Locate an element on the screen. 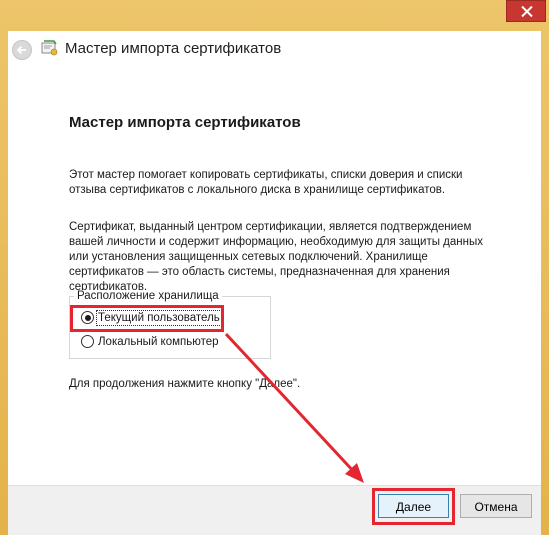 This screenshot has height=535, width=549. close-icon is located at coordinates (527, 11).